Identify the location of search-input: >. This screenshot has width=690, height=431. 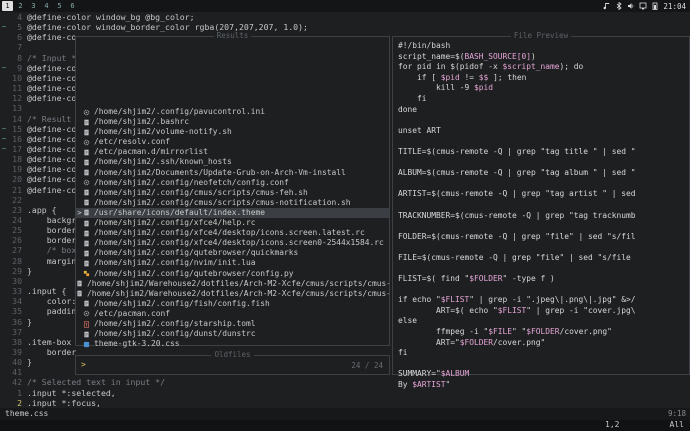
(83, 364).